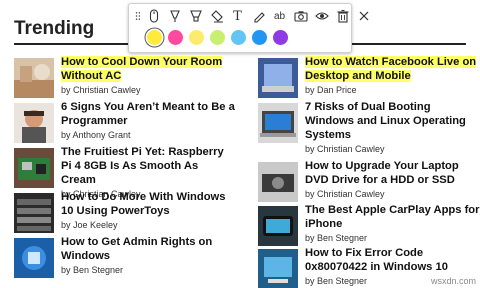 Image resolution: width=480 pixels, height=288 pixels. What do you see at coordinates (300, 16) in the screenshot?
I see `camera-icon` at bounding box center [300, 16].